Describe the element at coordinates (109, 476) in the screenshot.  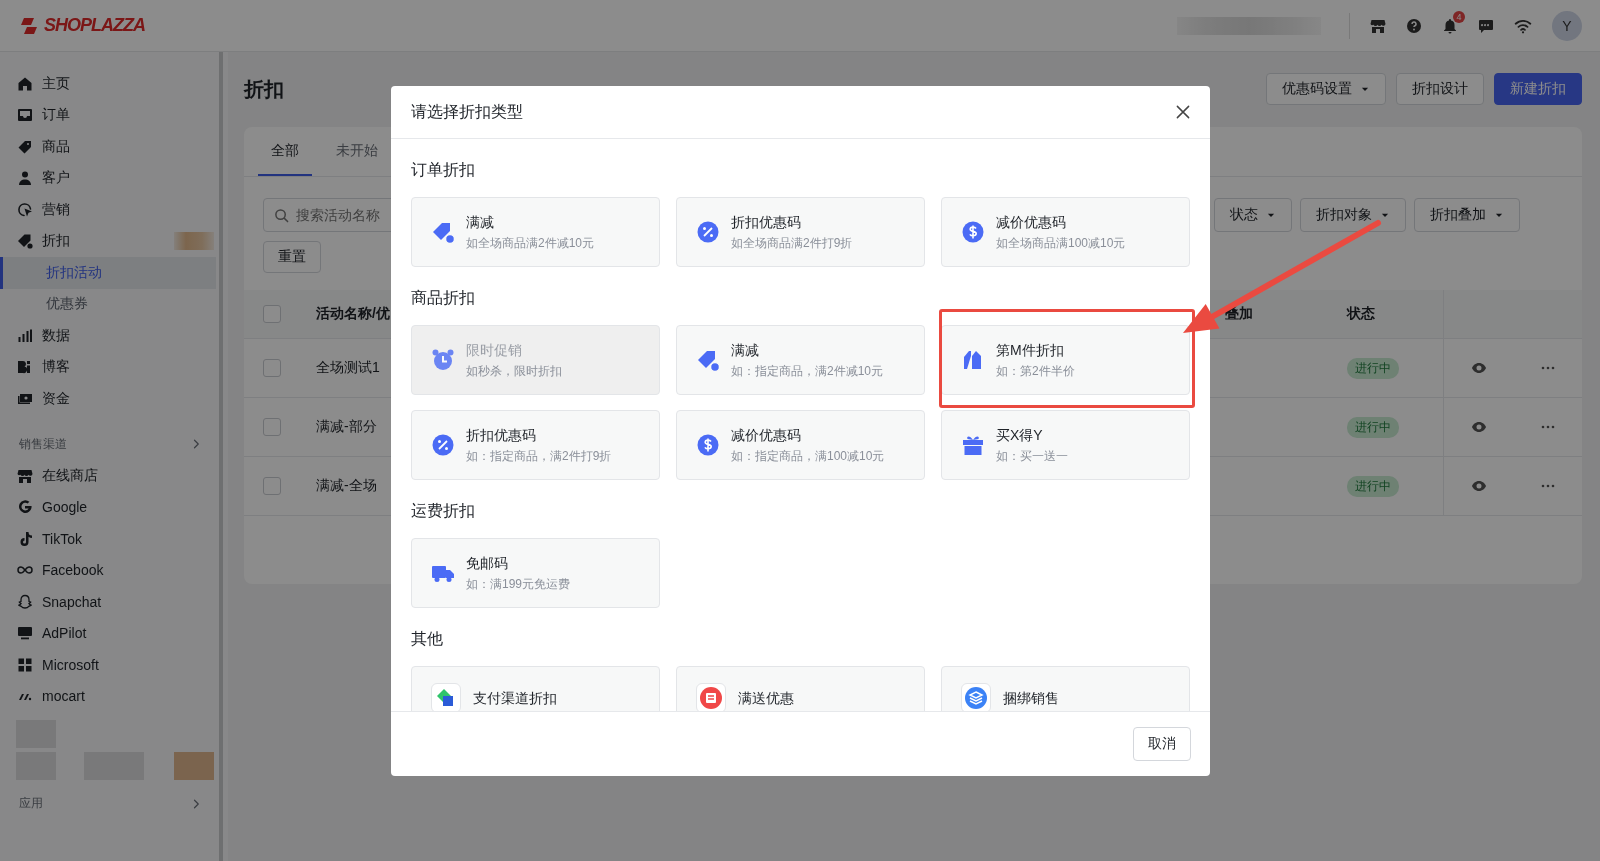
I see `sidebar-item: 在线商店` at that location.